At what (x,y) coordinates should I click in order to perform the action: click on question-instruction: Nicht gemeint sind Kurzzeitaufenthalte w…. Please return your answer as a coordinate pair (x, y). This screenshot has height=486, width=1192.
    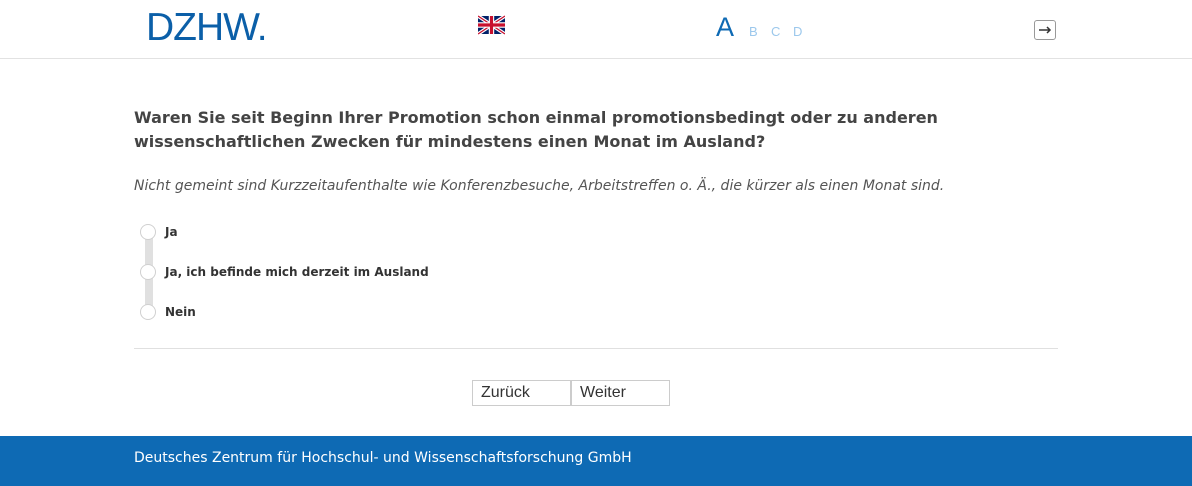
    Looking at the image, I should click on (539, 186).